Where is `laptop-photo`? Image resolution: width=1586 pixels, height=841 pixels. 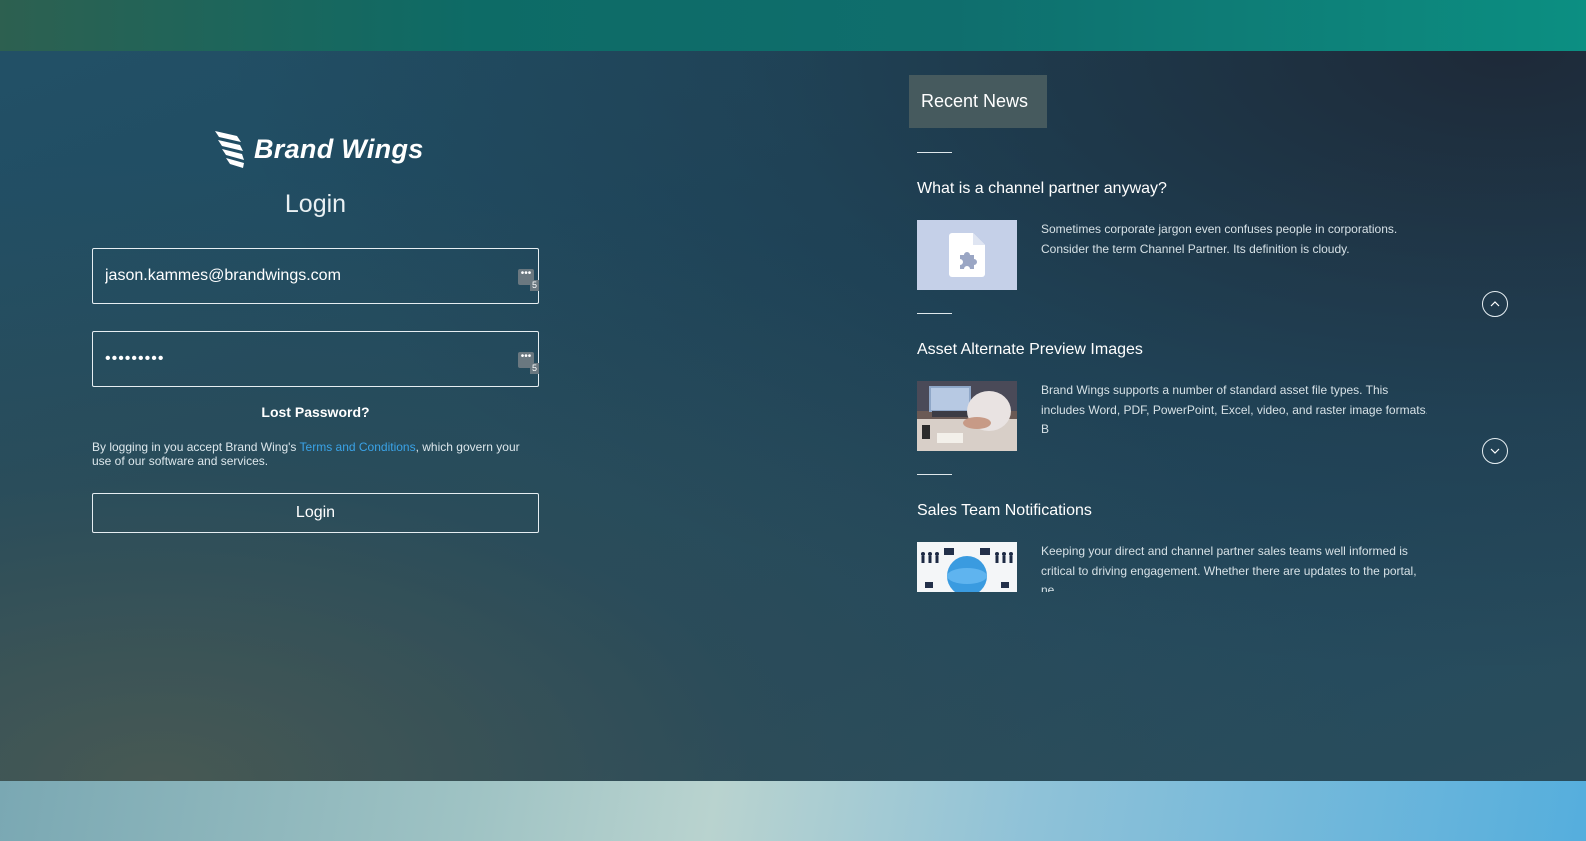 laptop-photo is located at coordinates (967, 416).